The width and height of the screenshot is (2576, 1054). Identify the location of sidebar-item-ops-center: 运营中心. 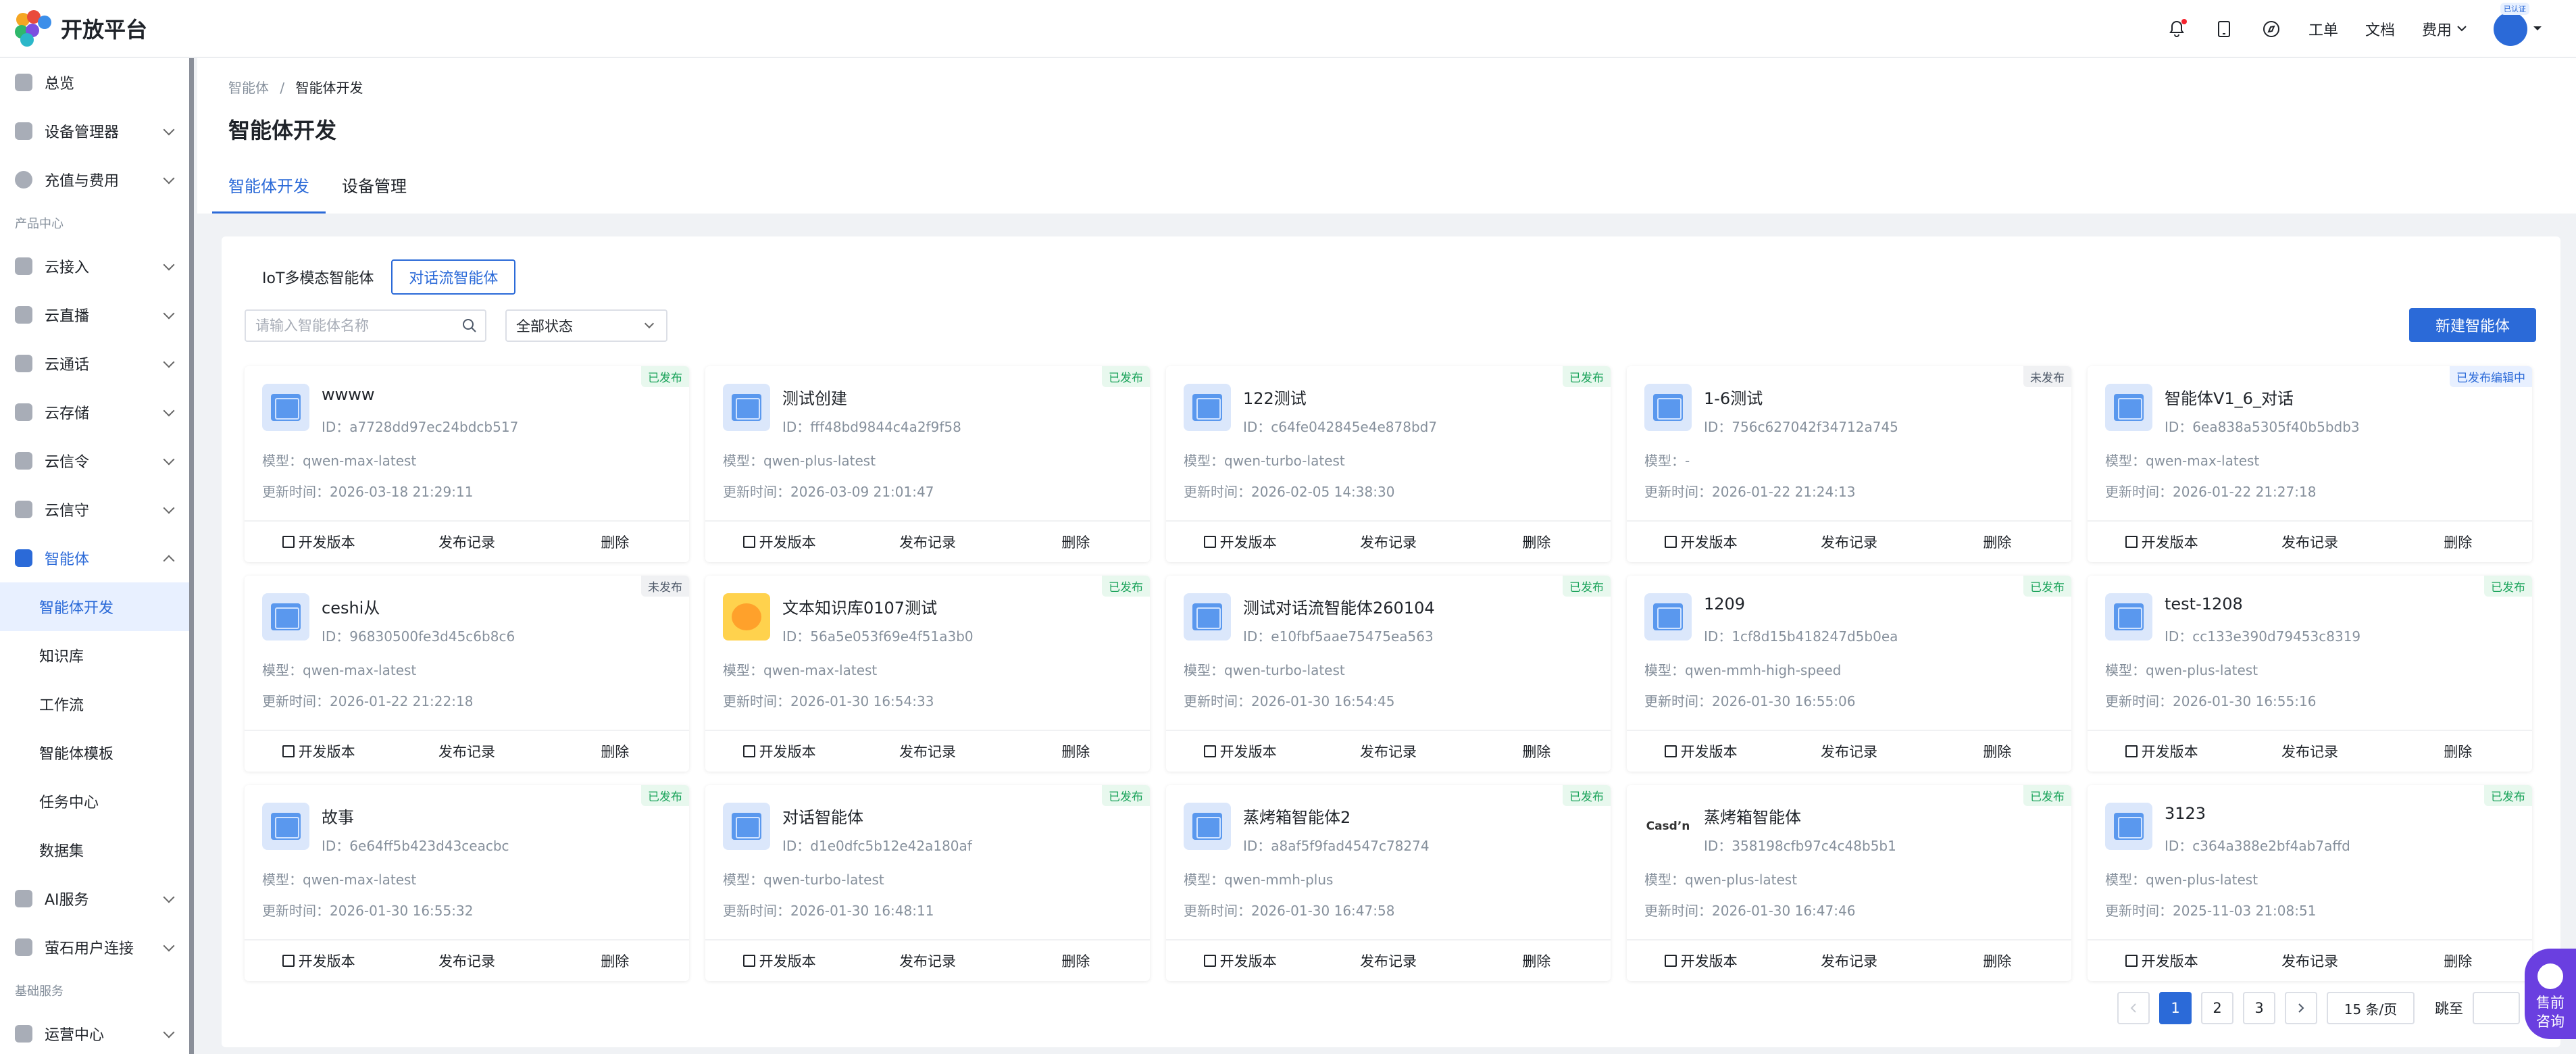
(94, 1031).